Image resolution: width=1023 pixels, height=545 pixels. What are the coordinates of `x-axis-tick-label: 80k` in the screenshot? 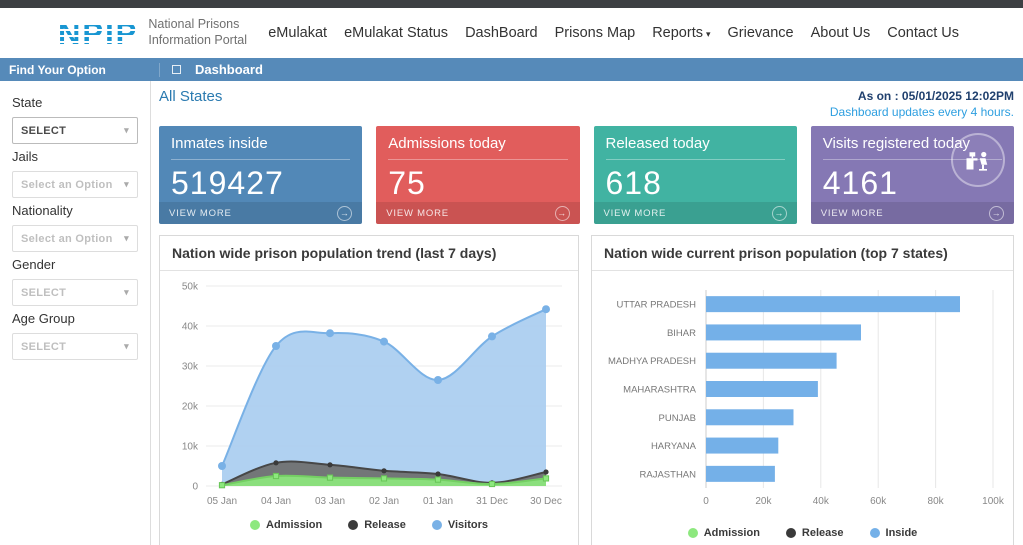 It's located at (936, 501).